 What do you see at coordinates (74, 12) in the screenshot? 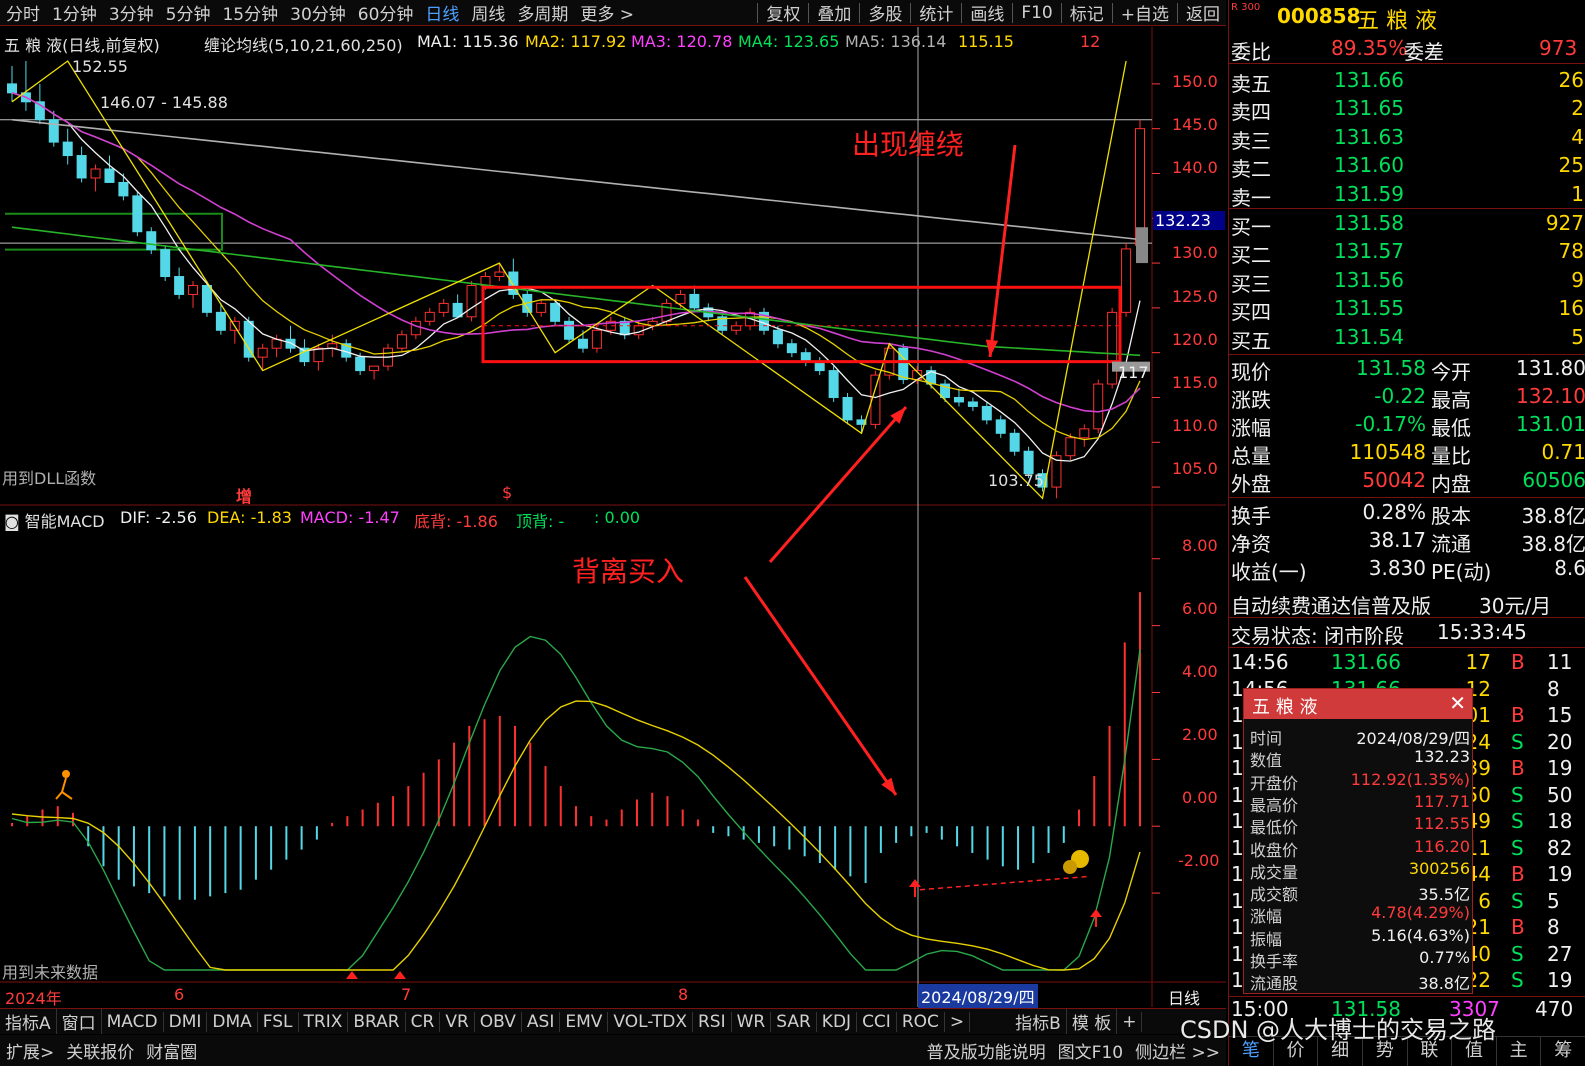
I see `period-1min: 1分钟` at bounding box center [74, 12].